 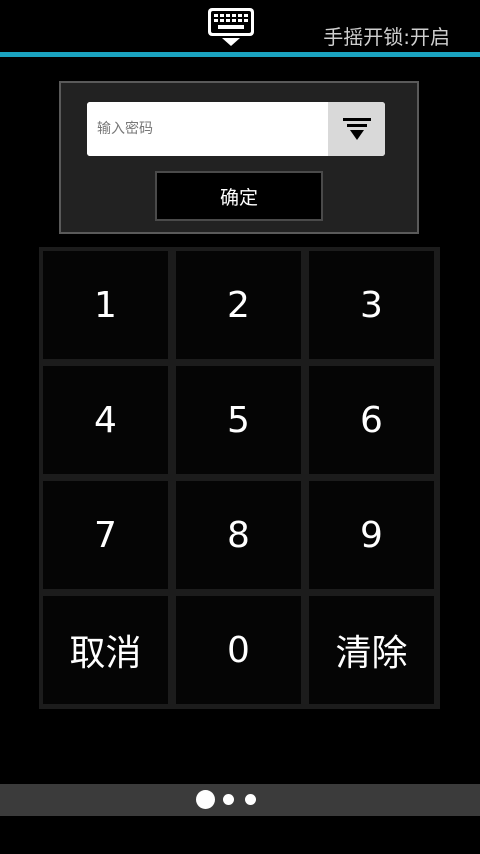 I want to click on confirm-button: 确定, so click(x=239, y=196).